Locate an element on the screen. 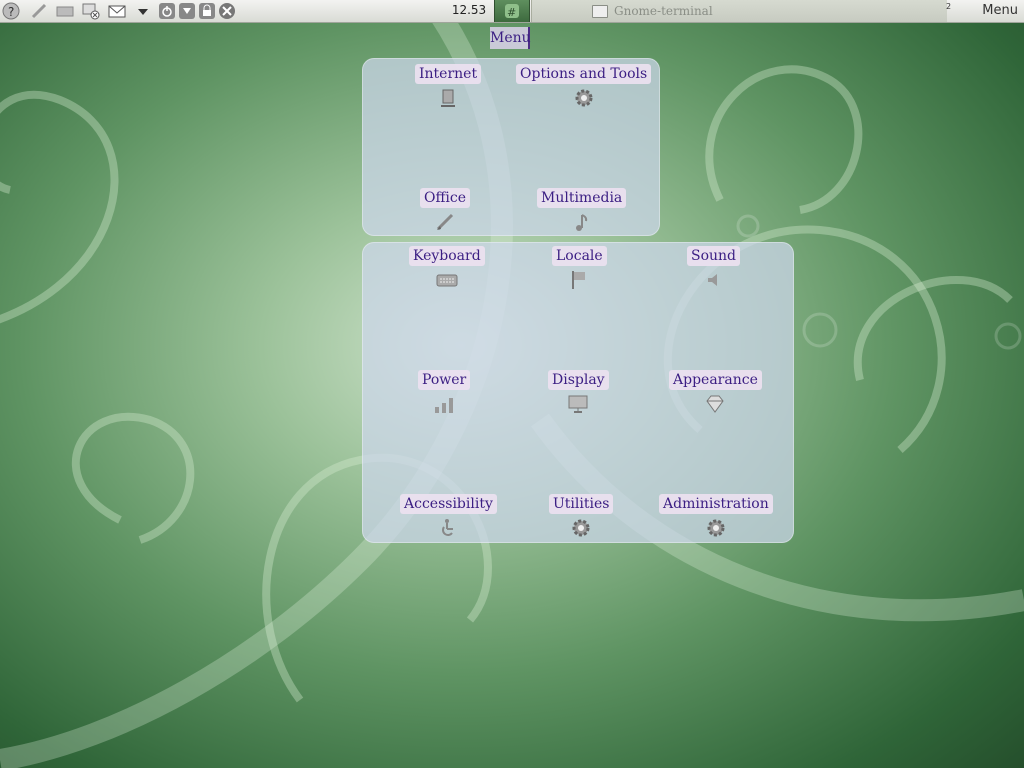  taskbar-window-gnome-terminal: Gnome-terminal is located at coordinates (739, 11).